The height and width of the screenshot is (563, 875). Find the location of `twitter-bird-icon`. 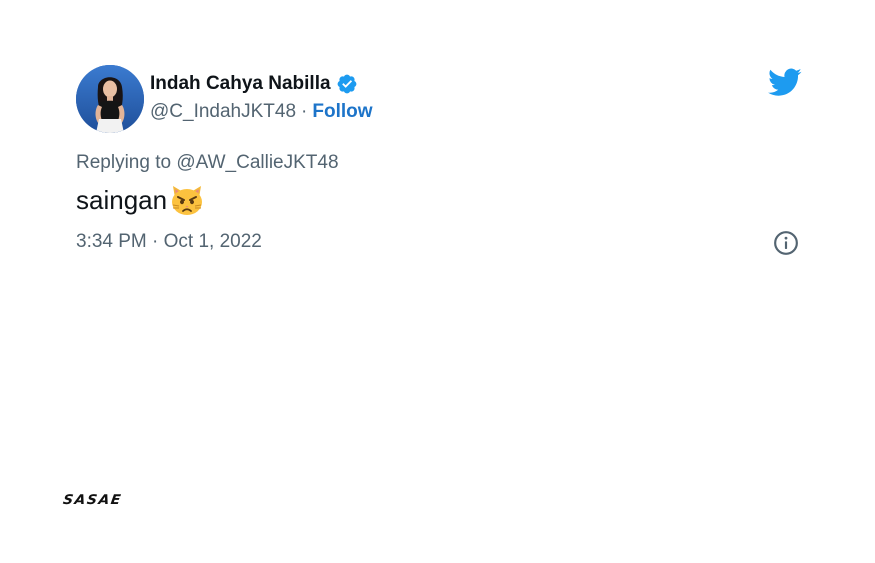

twitter-bird-icon is located at coordinates (785, 83).